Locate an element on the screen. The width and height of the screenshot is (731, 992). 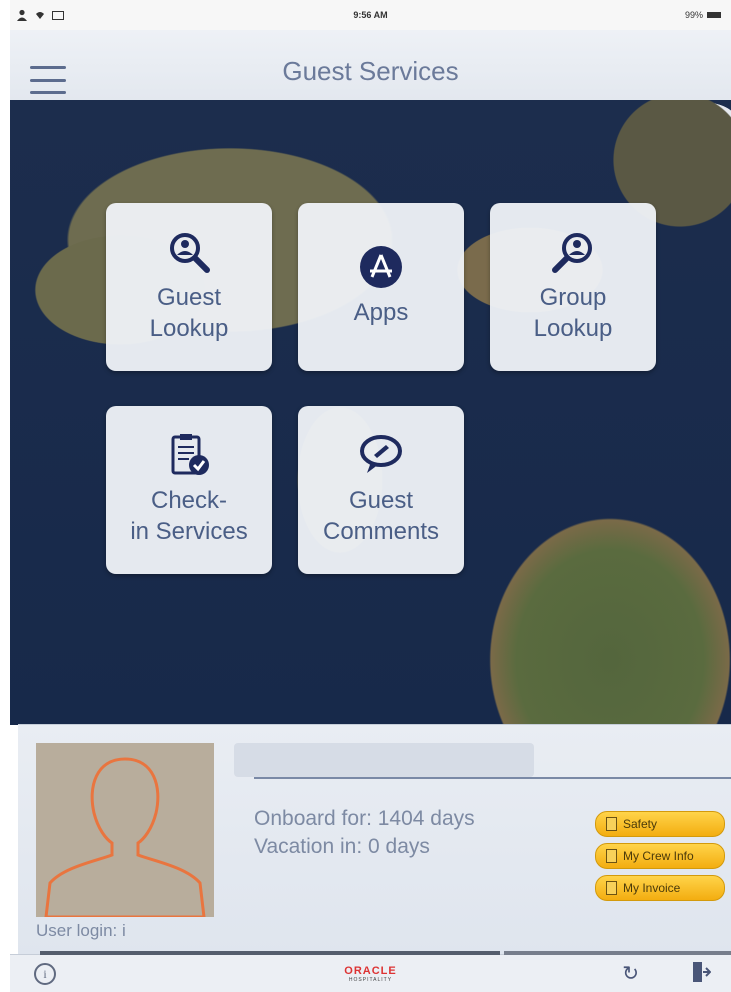
battery-percent: 99% is located at coordinates (693, 15).